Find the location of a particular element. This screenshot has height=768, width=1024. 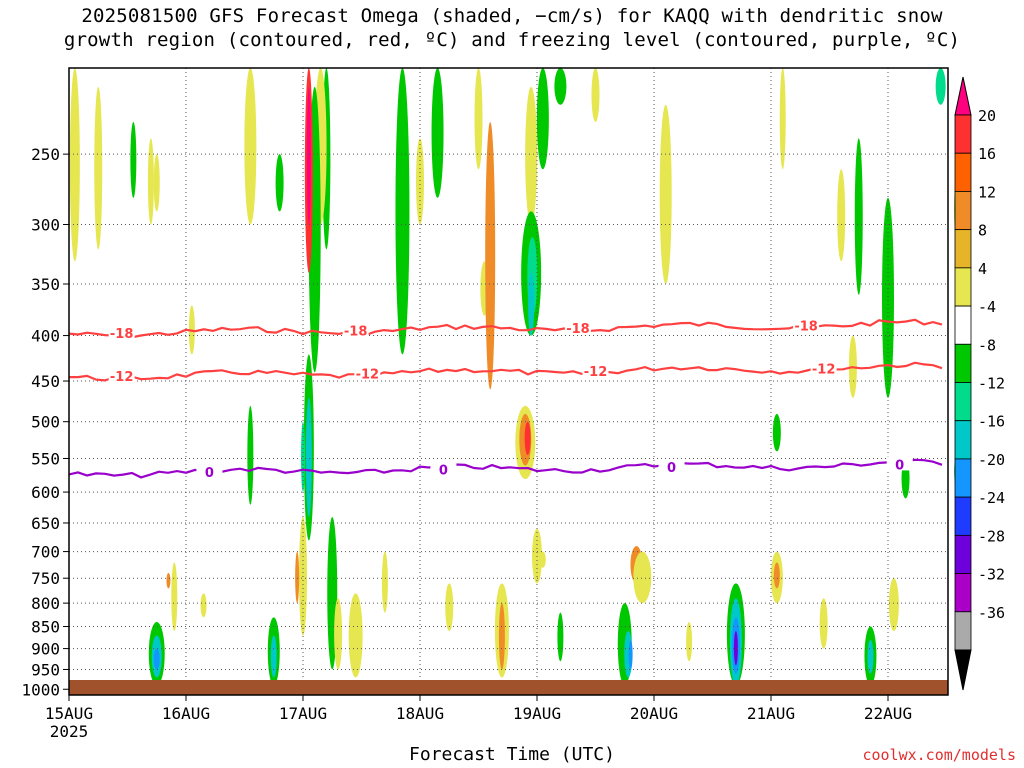

y-tick-label: 500 is located at coordinates (45, 422).